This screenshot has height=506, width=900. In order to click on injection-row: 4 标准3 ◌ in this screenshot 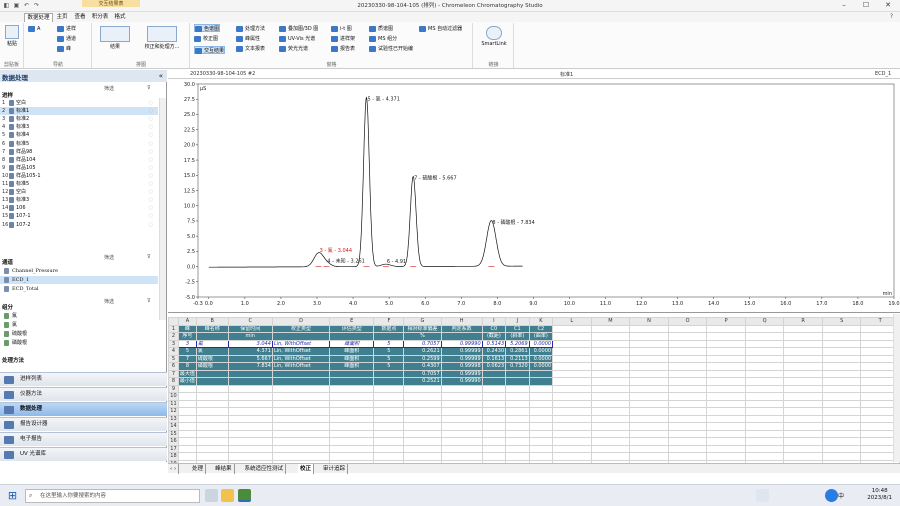, I will do `click(79, 127)`.